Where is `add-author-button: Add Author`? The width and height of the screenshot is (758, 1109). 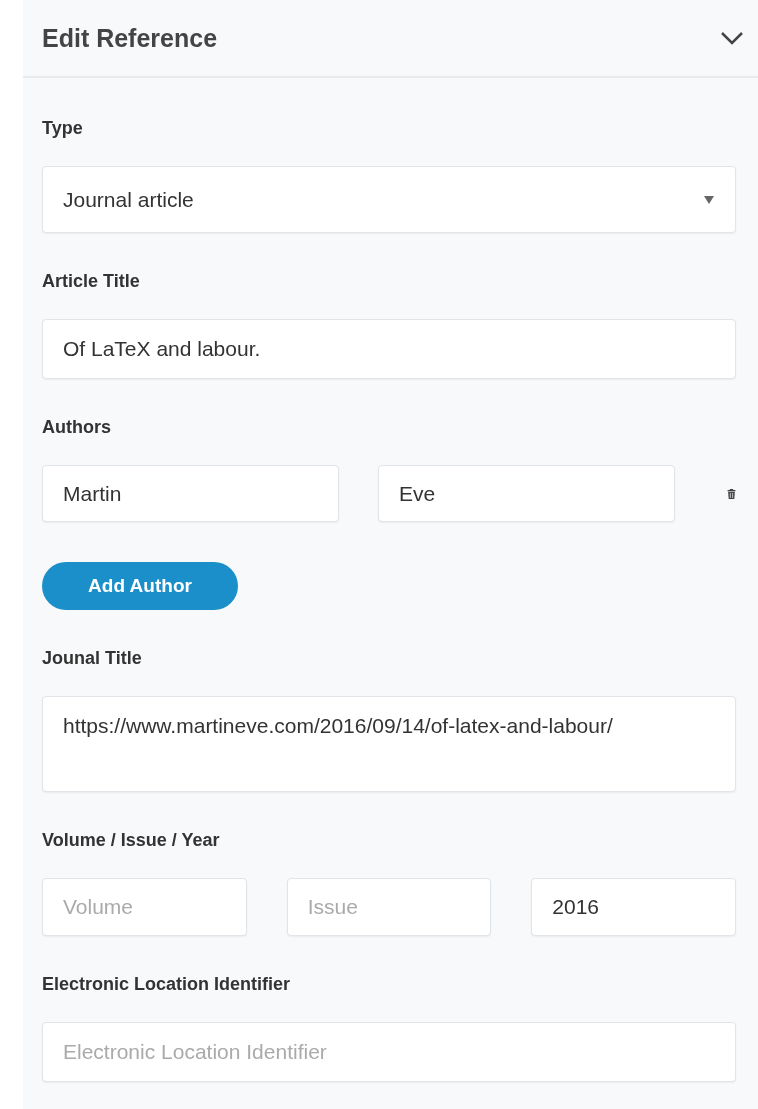 add-author-button: Add Author is located at coordinates (140, 586).